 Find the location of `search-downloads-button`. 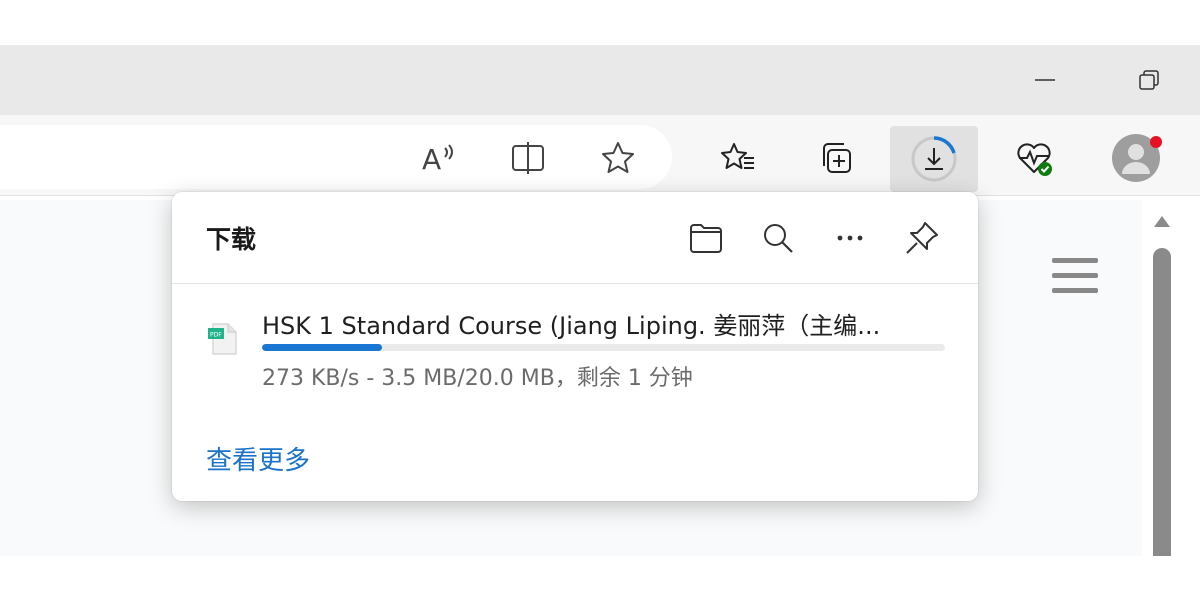

search-downloads-button is located at coordinates (778, 238).